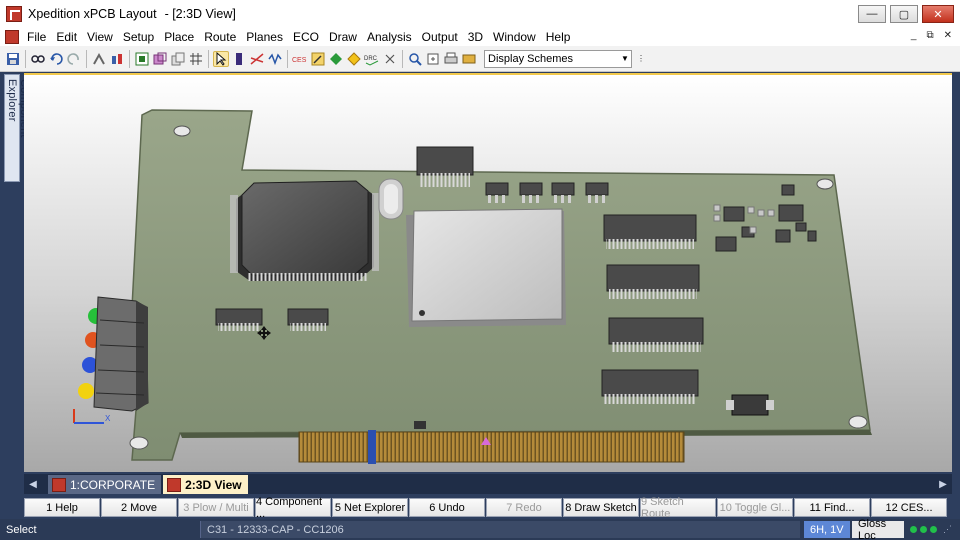 The image size is (960, 540). Describe the element at coordinates (221, 58) in the screenshot. I see `select-icon` at that location.